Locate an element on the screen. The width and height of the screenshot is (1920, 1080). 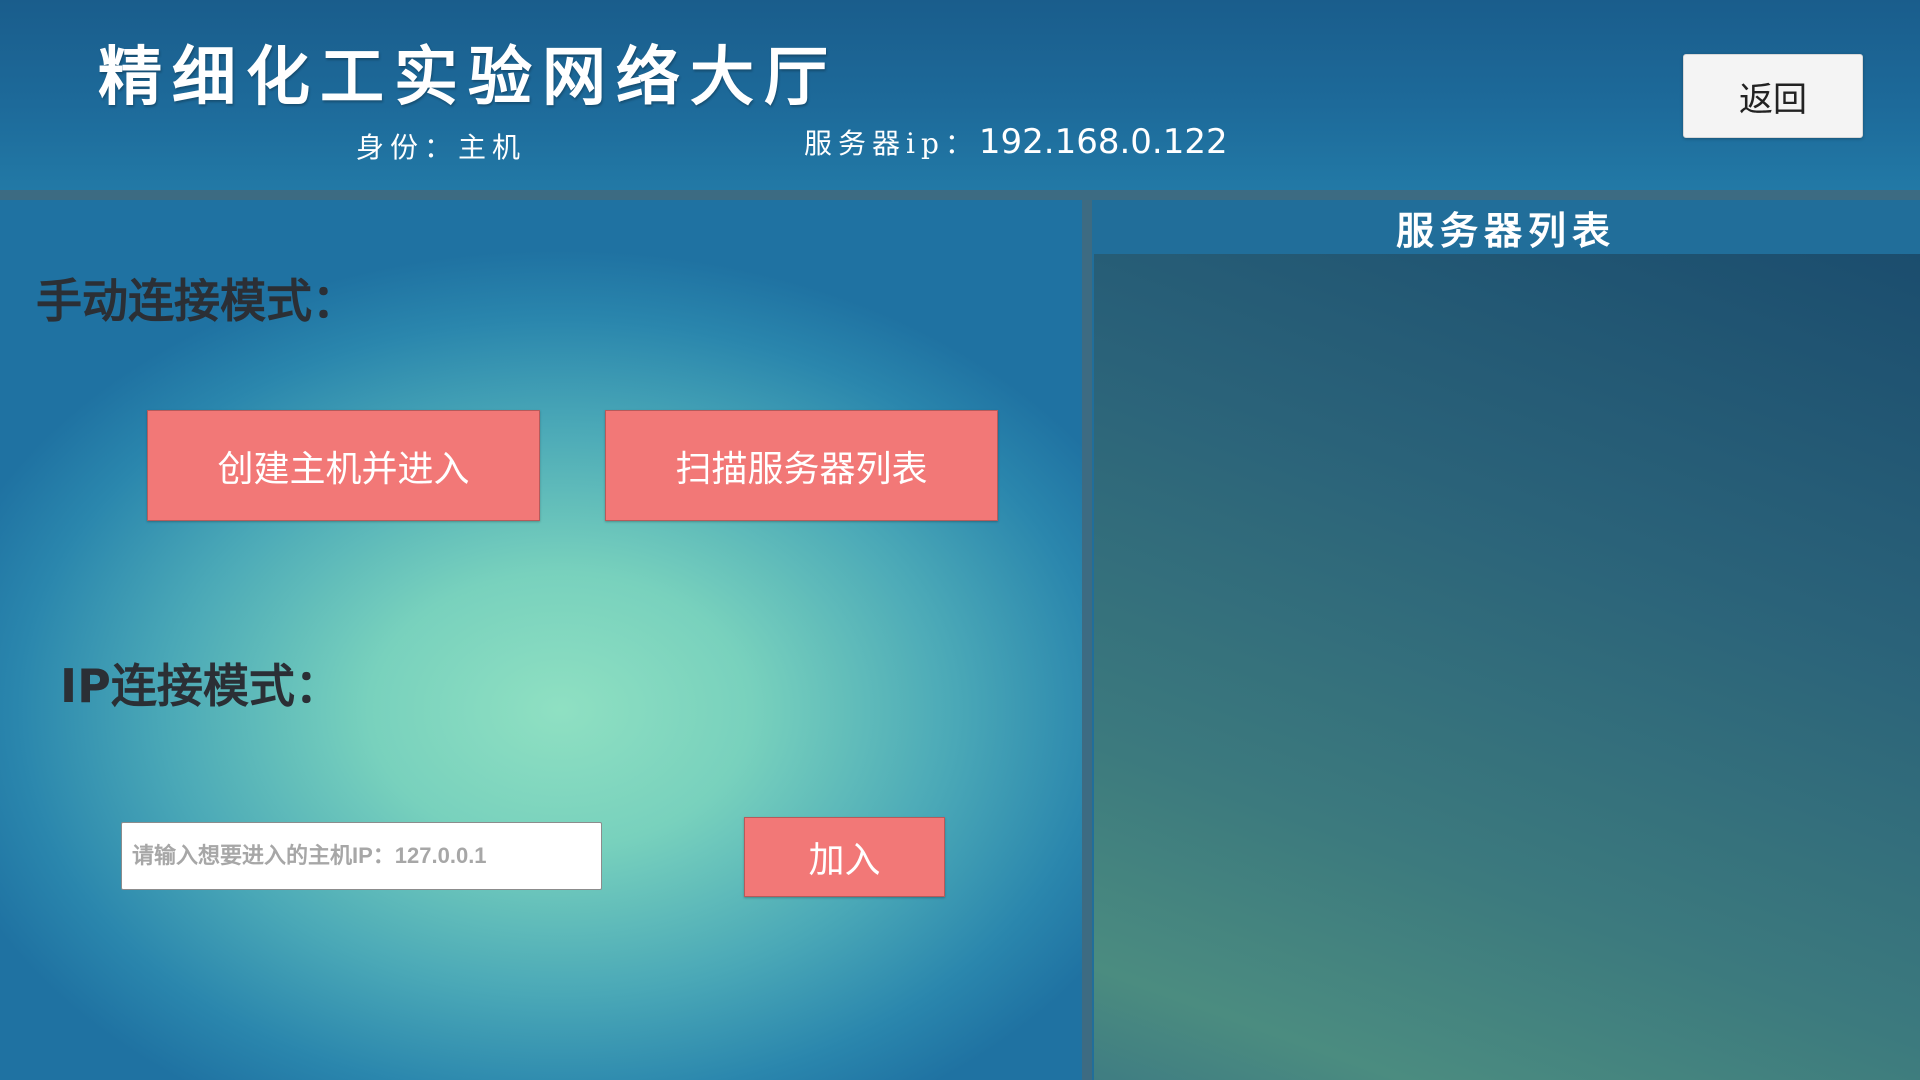
join-button: 加入 is located at coordinates (844, 857).